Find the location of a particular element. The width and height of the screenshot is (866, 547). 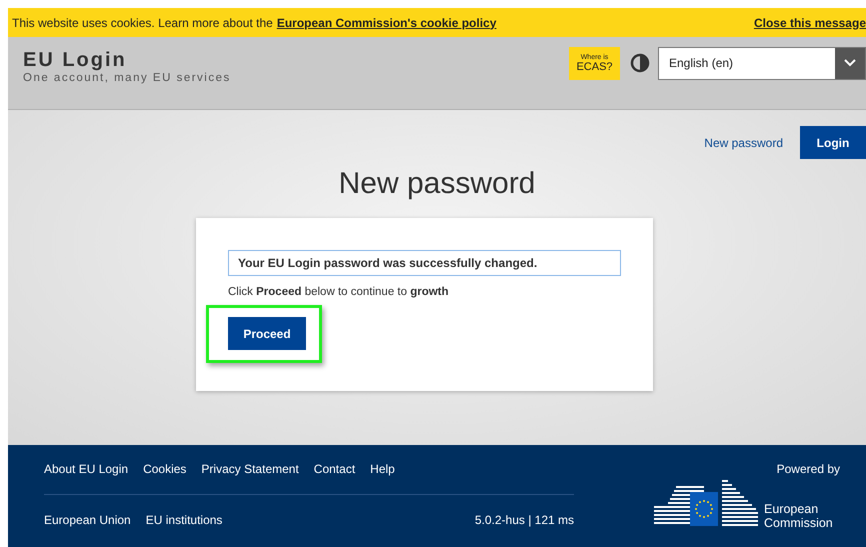

close-message-link: Close this message is located at coordinates (810, 23).